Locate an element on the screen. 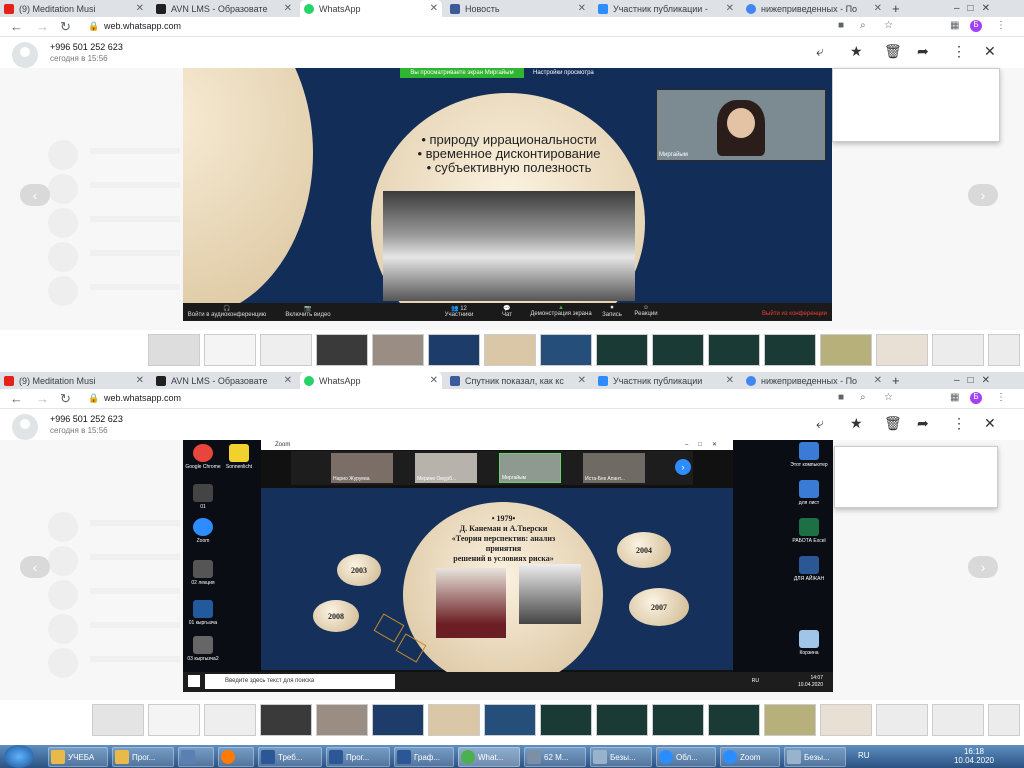  start-button is located at coordinates (19, 756).